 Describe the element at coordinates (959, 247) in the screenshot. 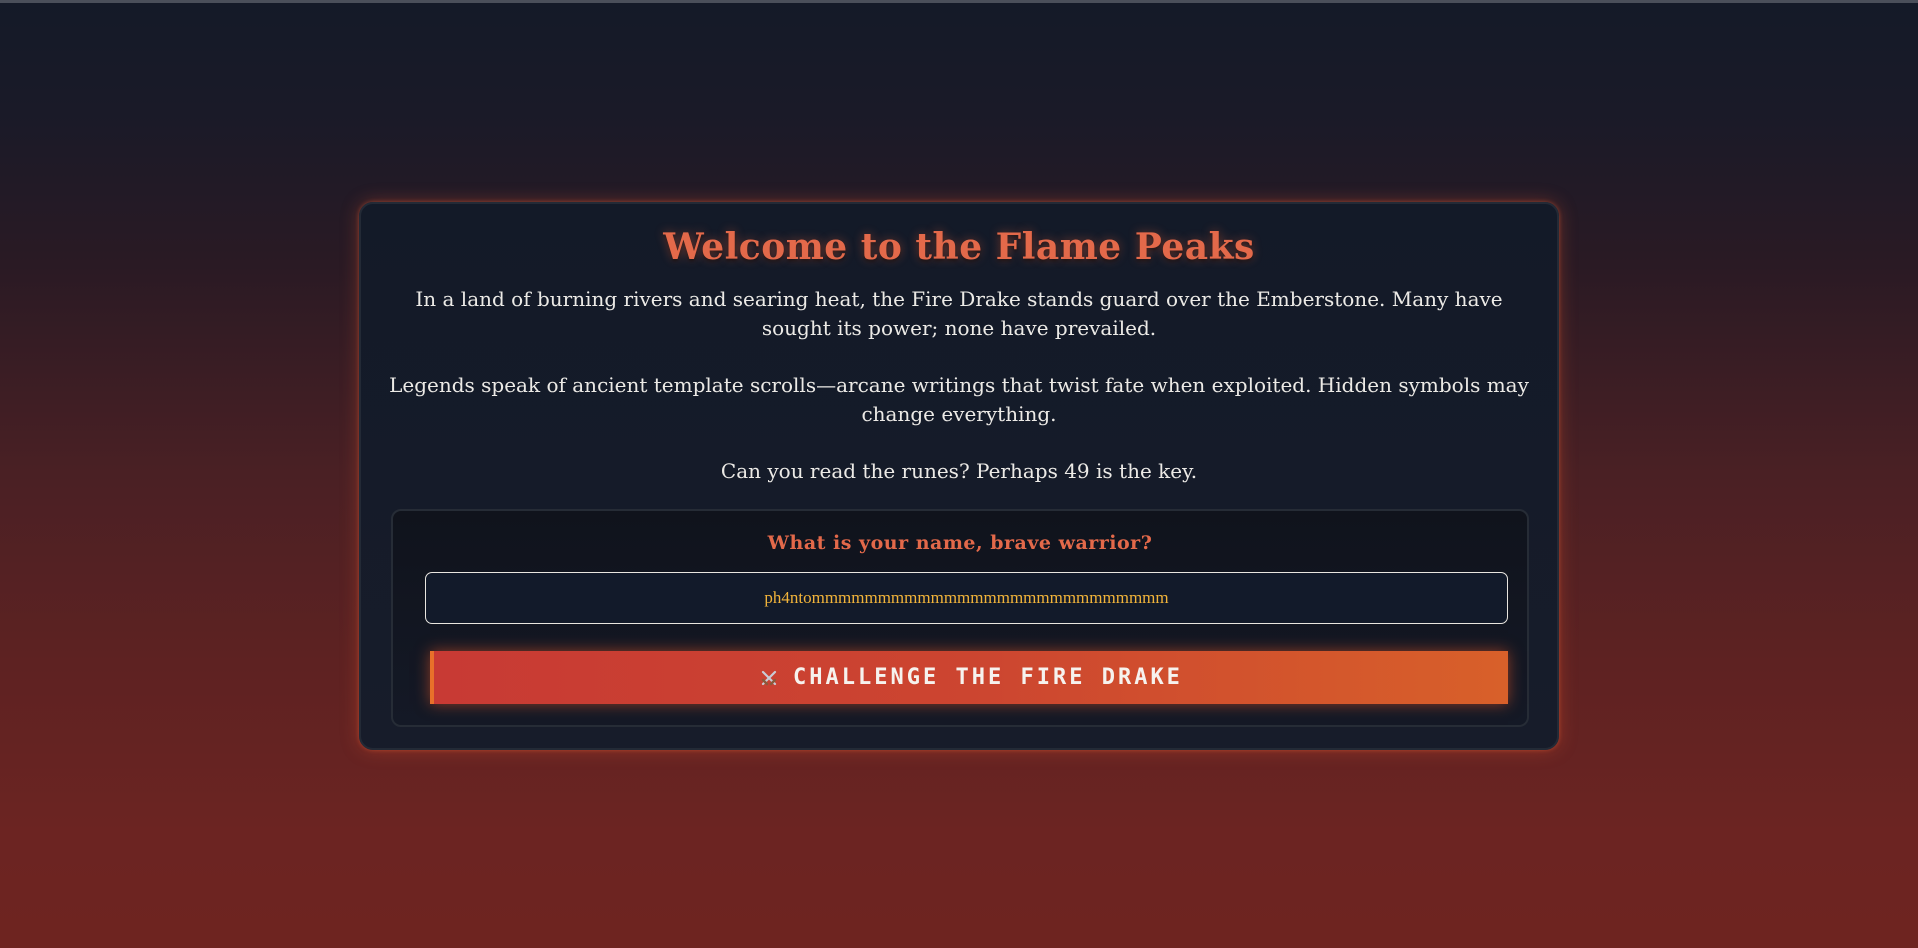

I see `page-title: Welcome to the Flame Peaks` at that location.